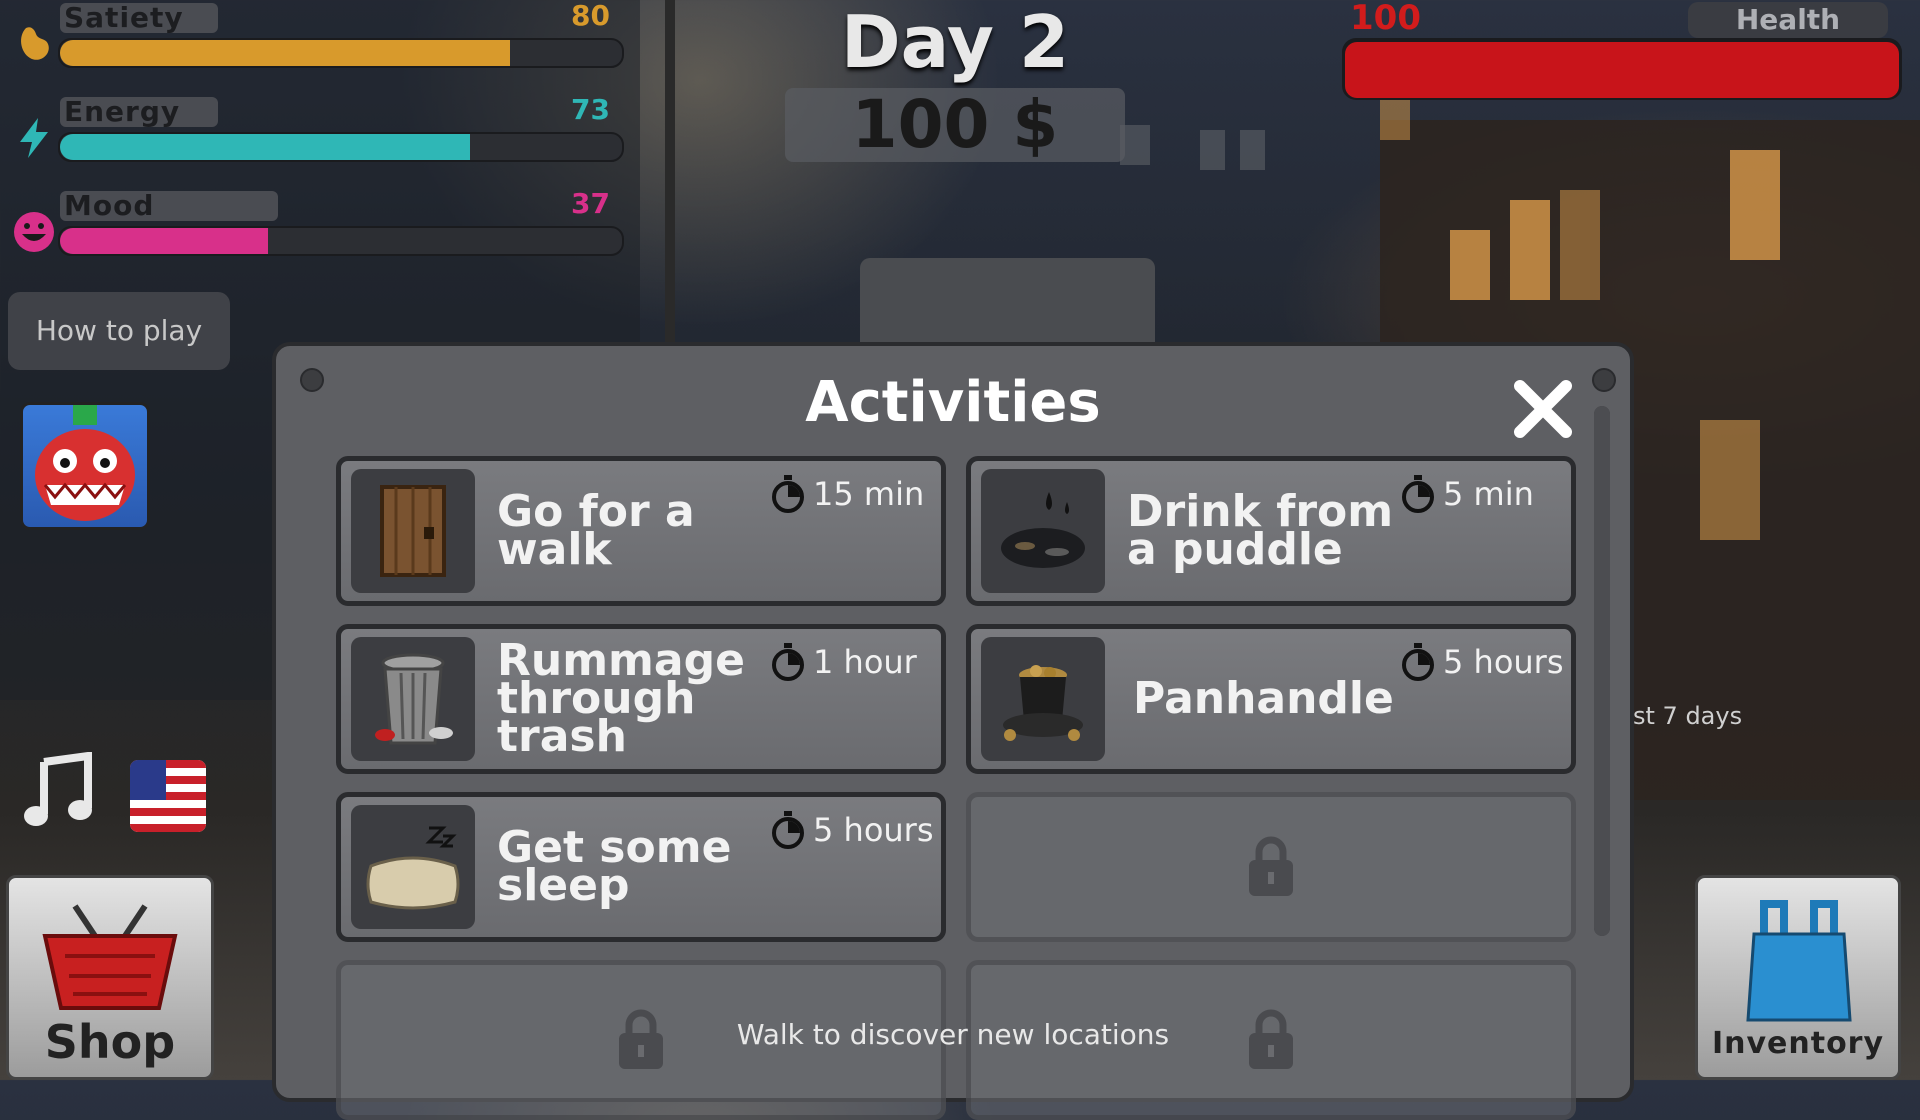 The width and height of the screenshot is (1920, 1120). I want to click on health-bar-fill, so click(1622, 70).